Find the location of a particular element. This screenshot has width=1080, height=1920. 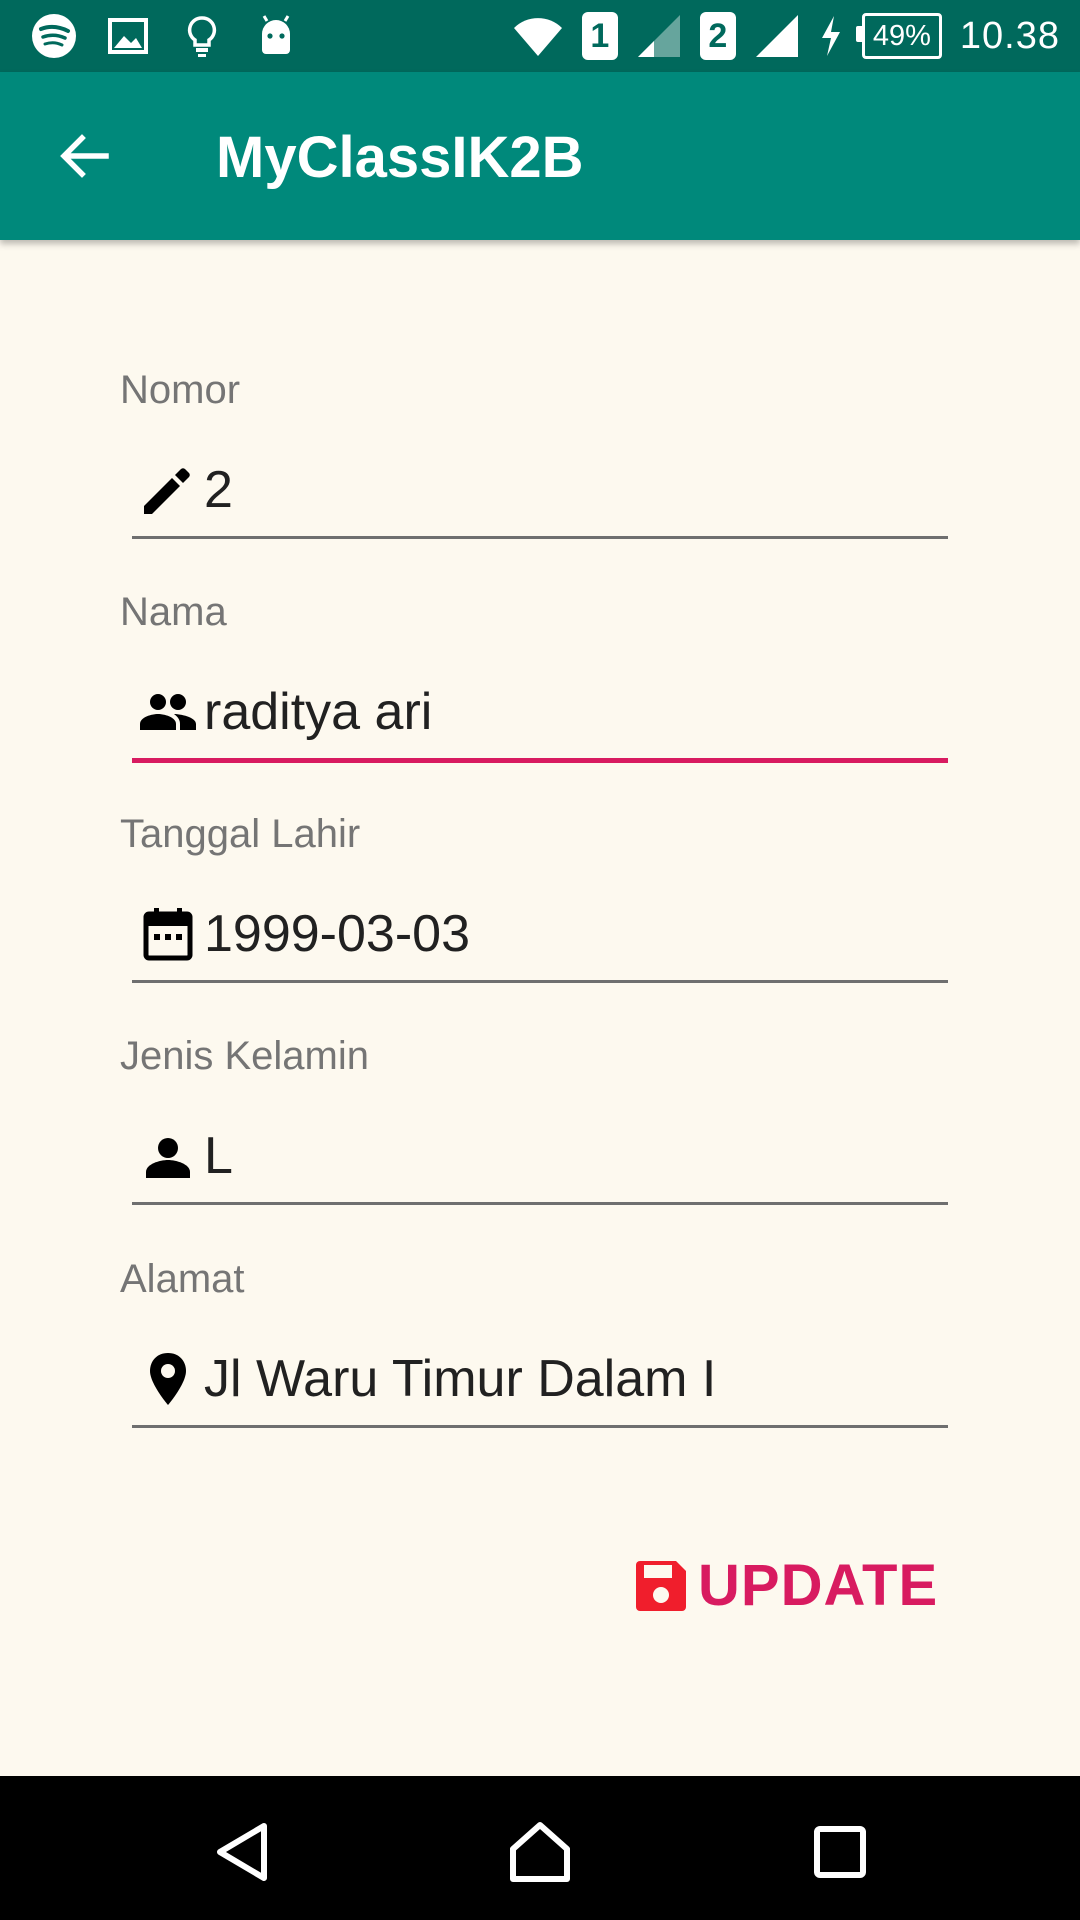

nomor-input: 2 is located at coordinates (540, 491).